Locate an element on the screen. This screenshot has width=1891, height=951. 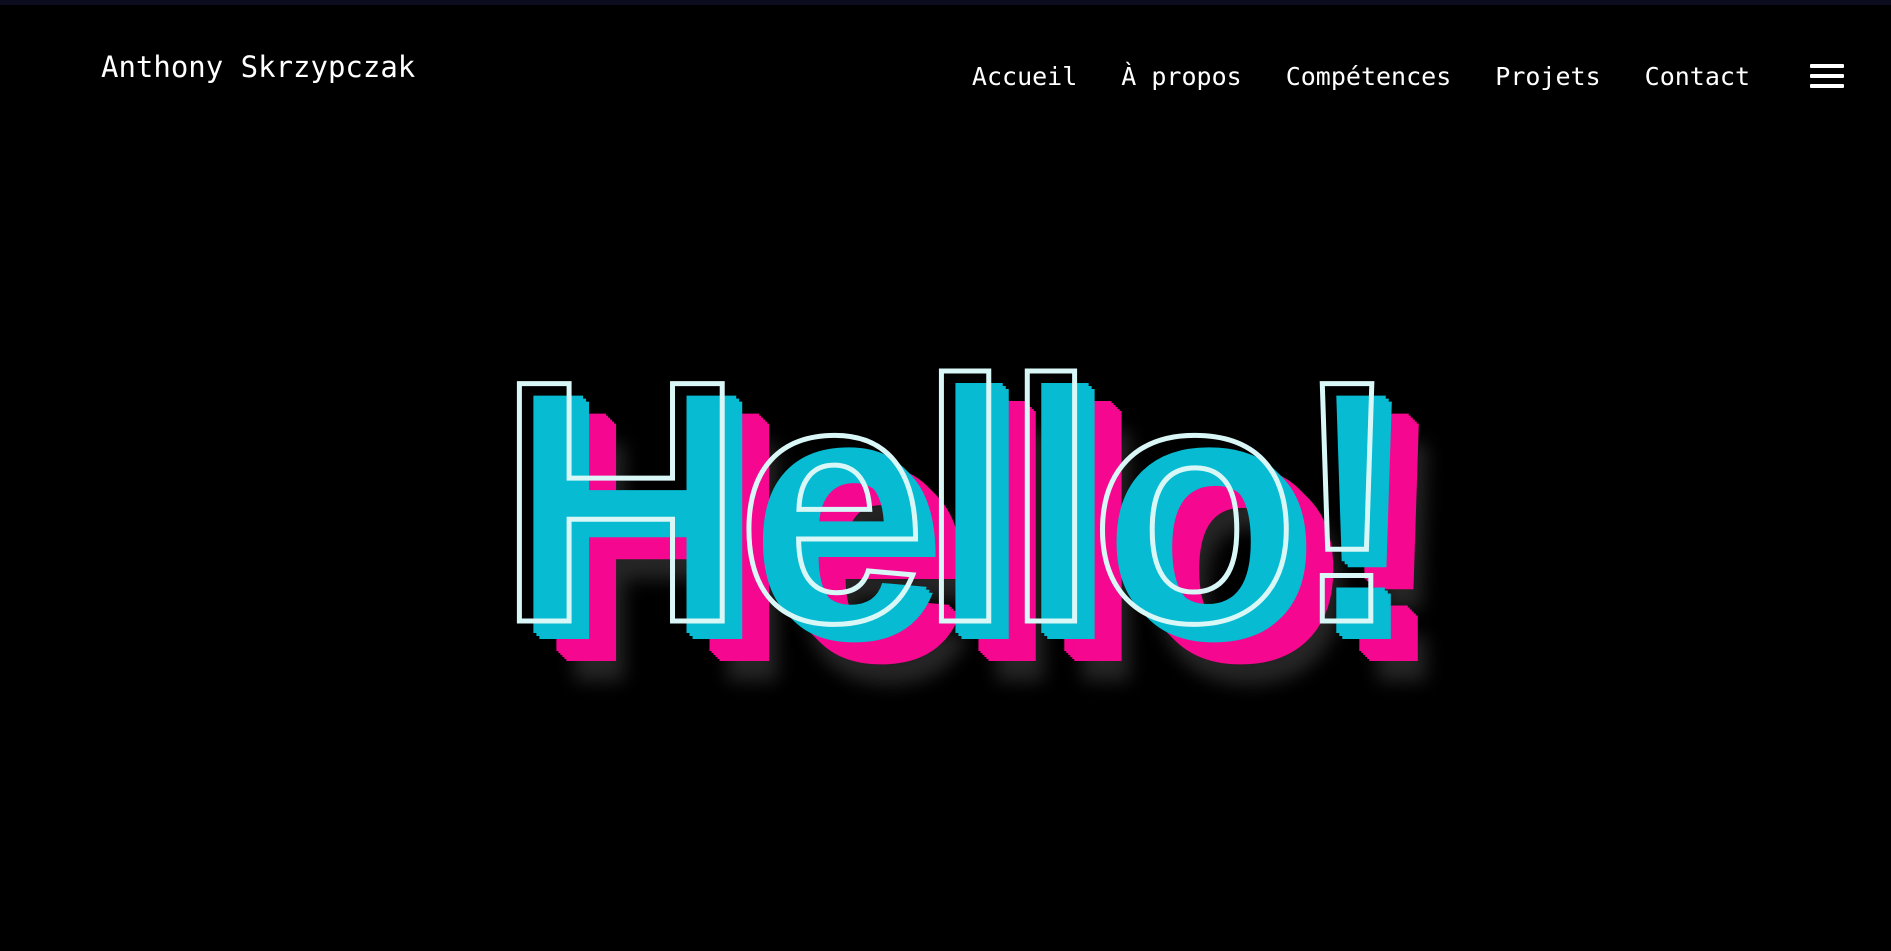
nav-link-projets: Projets is located at coordinates (1547, 76).